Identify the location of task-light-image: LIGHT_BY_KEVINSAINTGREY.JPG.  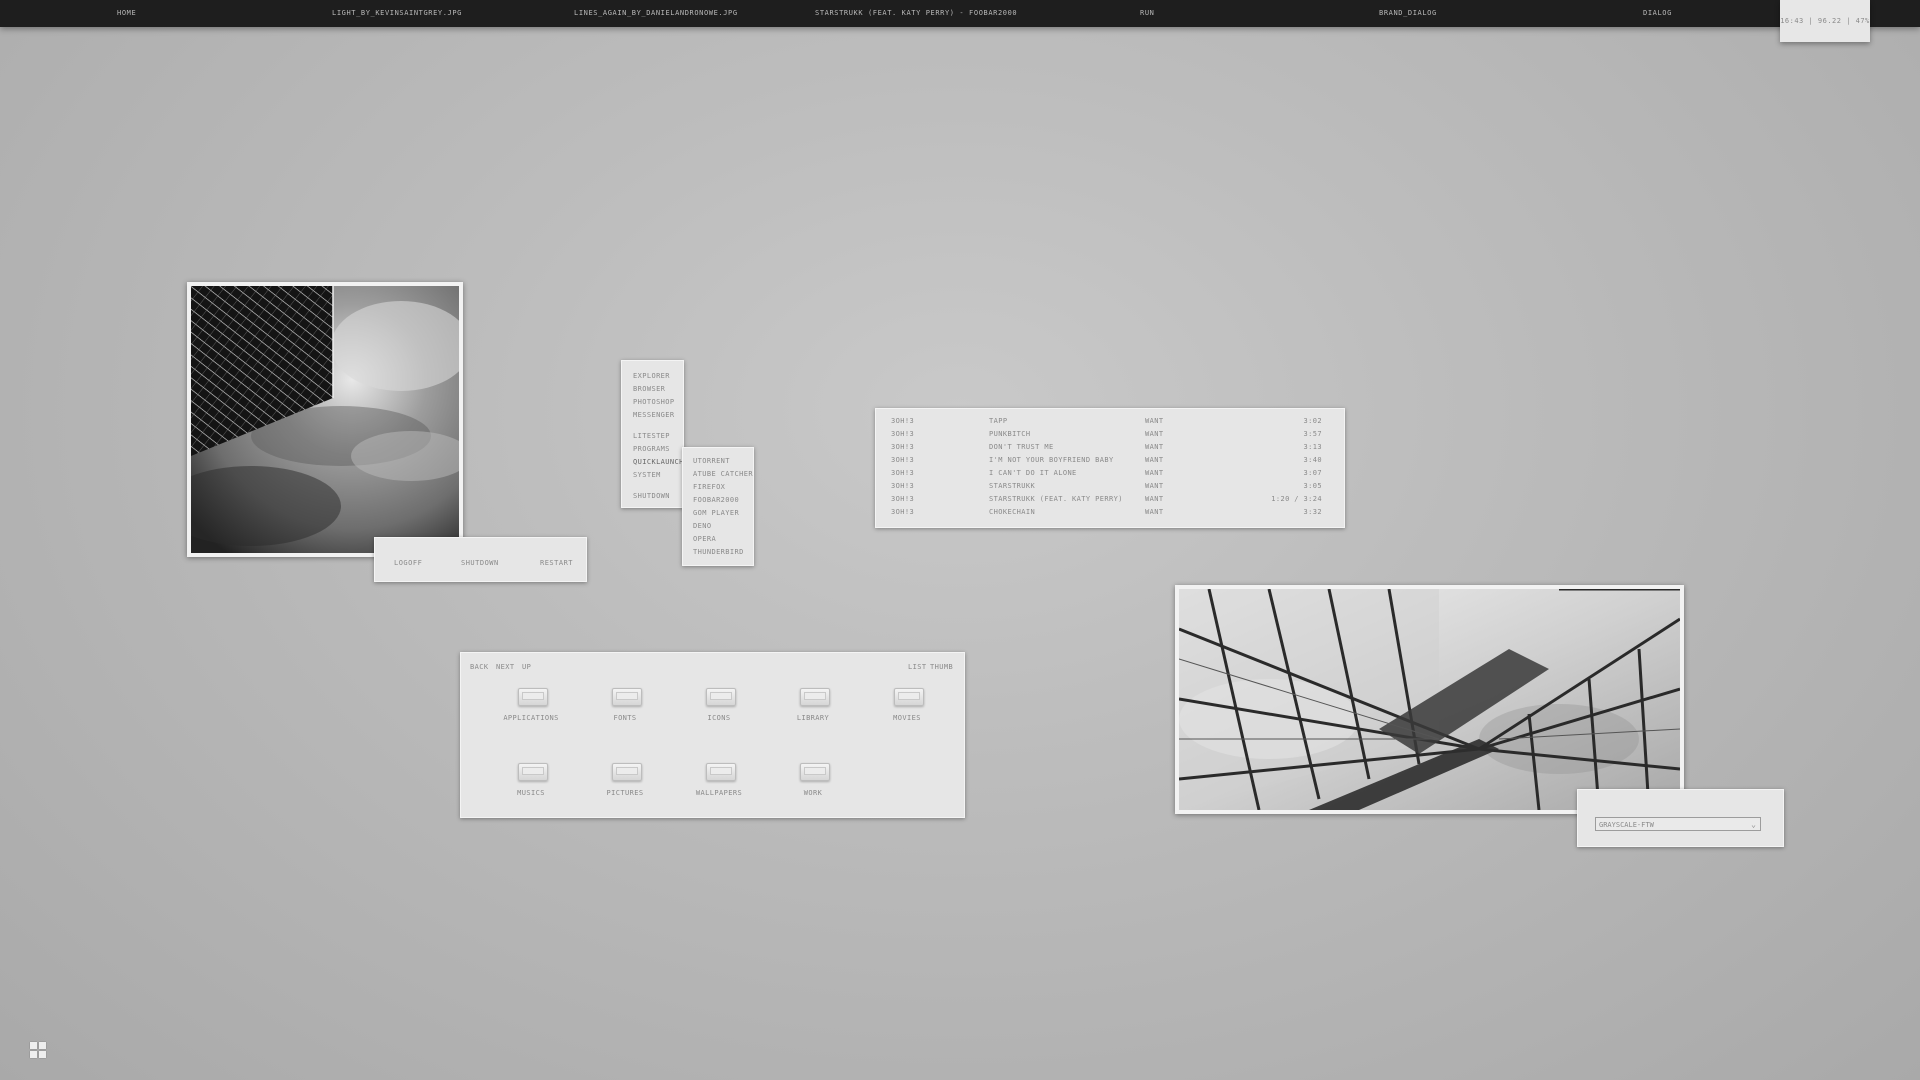
(397, 13).